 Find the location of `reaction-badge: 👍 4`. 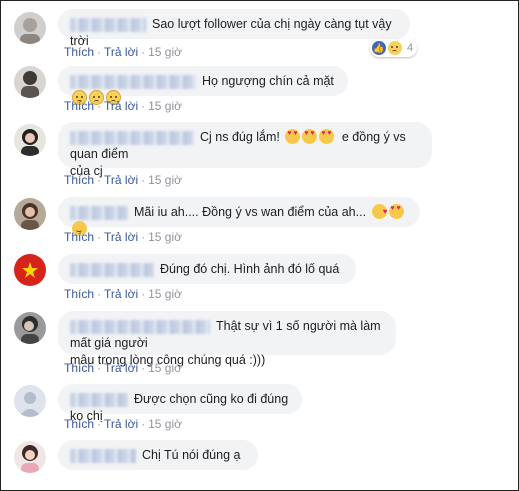

reaction-badge: 👍 4 is located at coordinates (394, 48).